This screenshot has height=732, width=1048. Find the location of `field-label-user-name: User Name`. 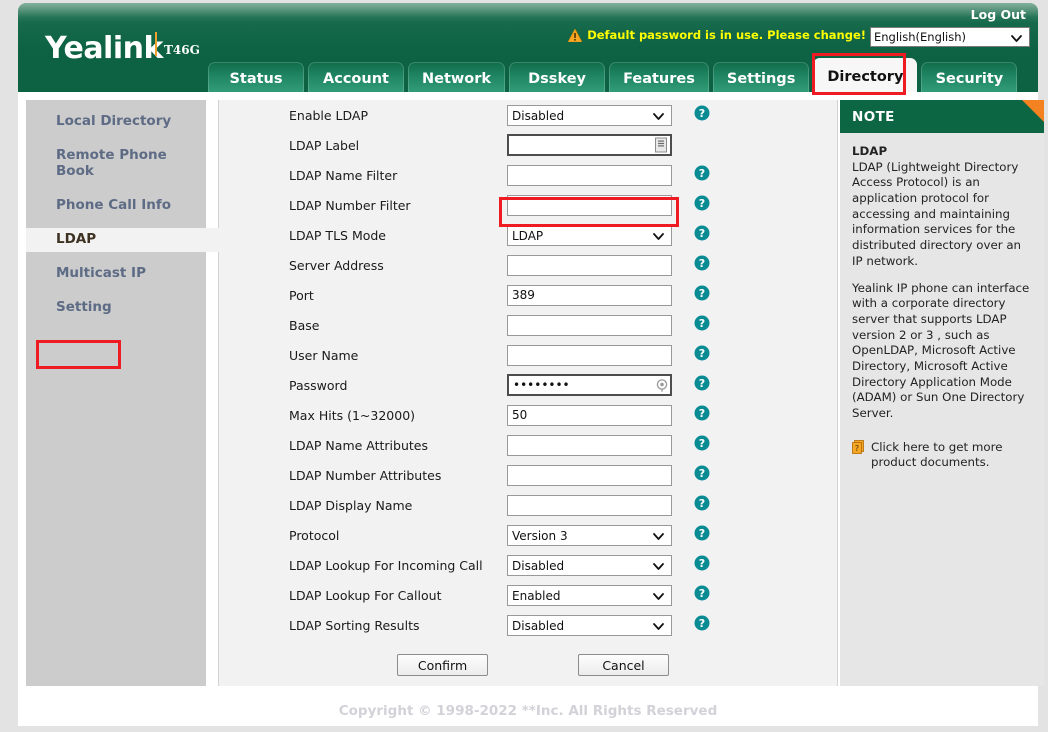

field-label-user-name: User Name is located at coordinates (324, 355).